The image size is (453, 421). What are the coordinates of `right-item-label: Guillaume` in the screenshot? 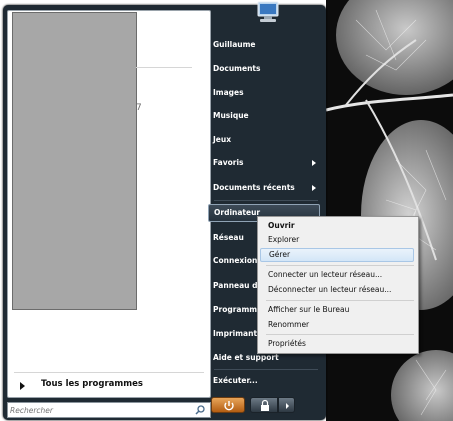 It's located at (234, 44).